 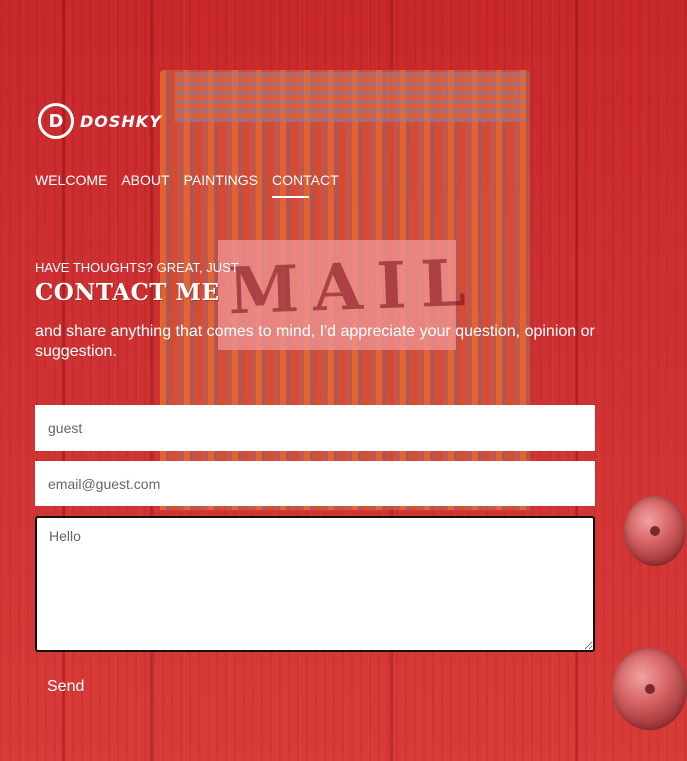 I want to click on logo-text: DOSHKY, so click(x=121, y=121).